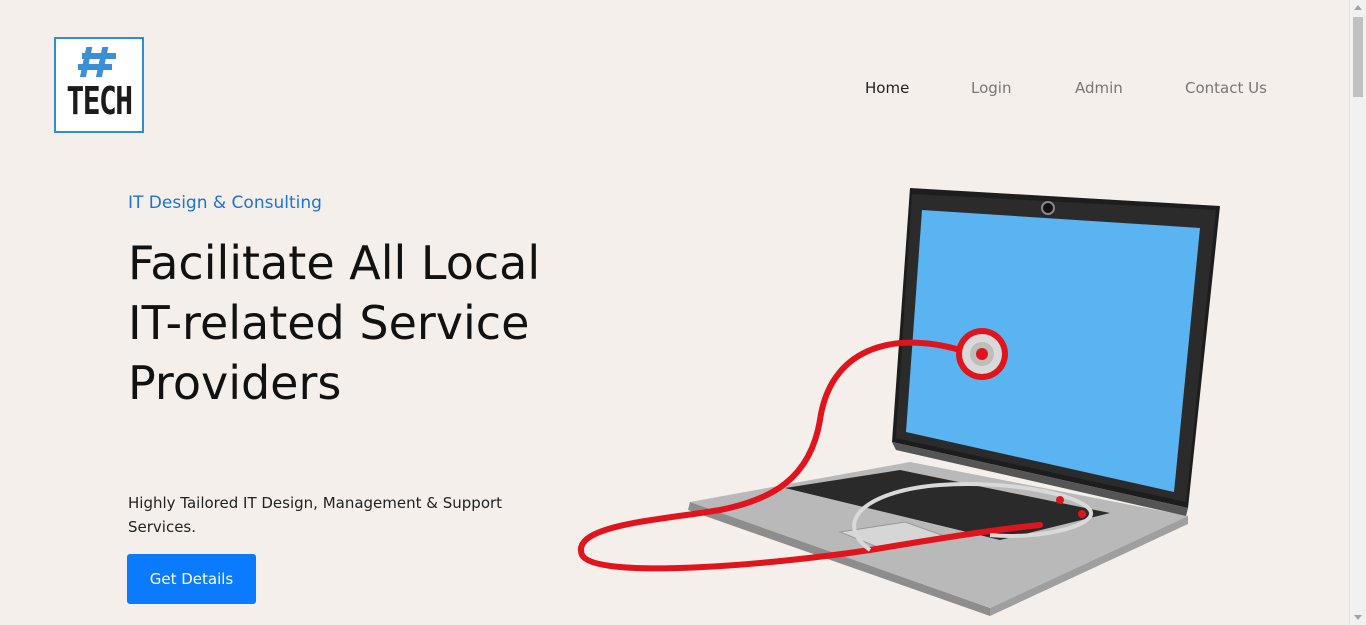  What do you see at coordinates (1358, 7) in the screenshot?
I see `scroll-up-icon` at bounding box center [1358, 7].